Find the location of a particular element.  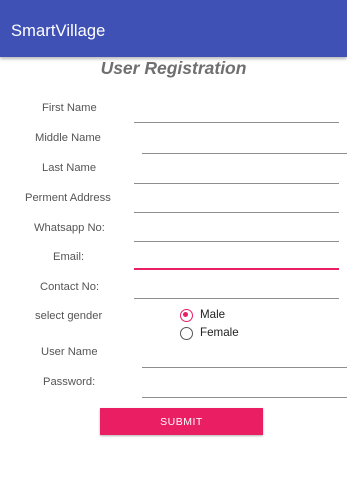

whatsapp-no-field is located at coordinates (236, 241).